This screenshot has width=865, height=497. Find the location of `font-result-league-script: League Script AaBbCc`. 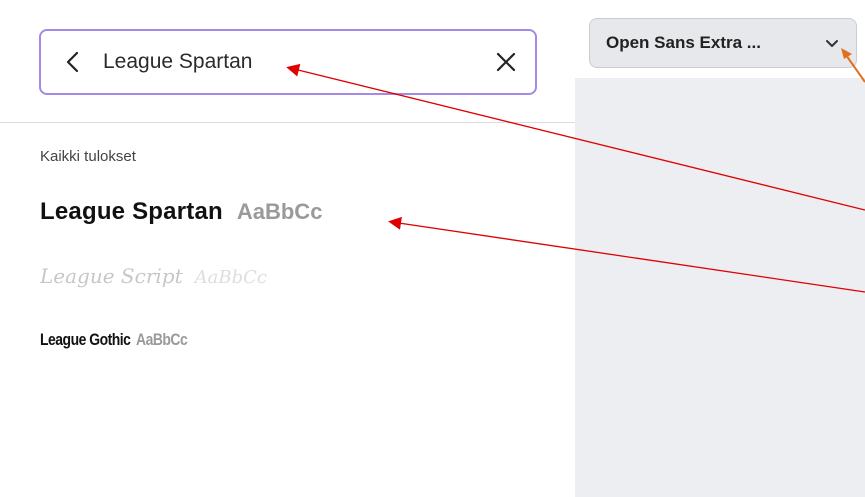

font-result-league-script: League Script AaBbCc is located at coordinates (153, 276).